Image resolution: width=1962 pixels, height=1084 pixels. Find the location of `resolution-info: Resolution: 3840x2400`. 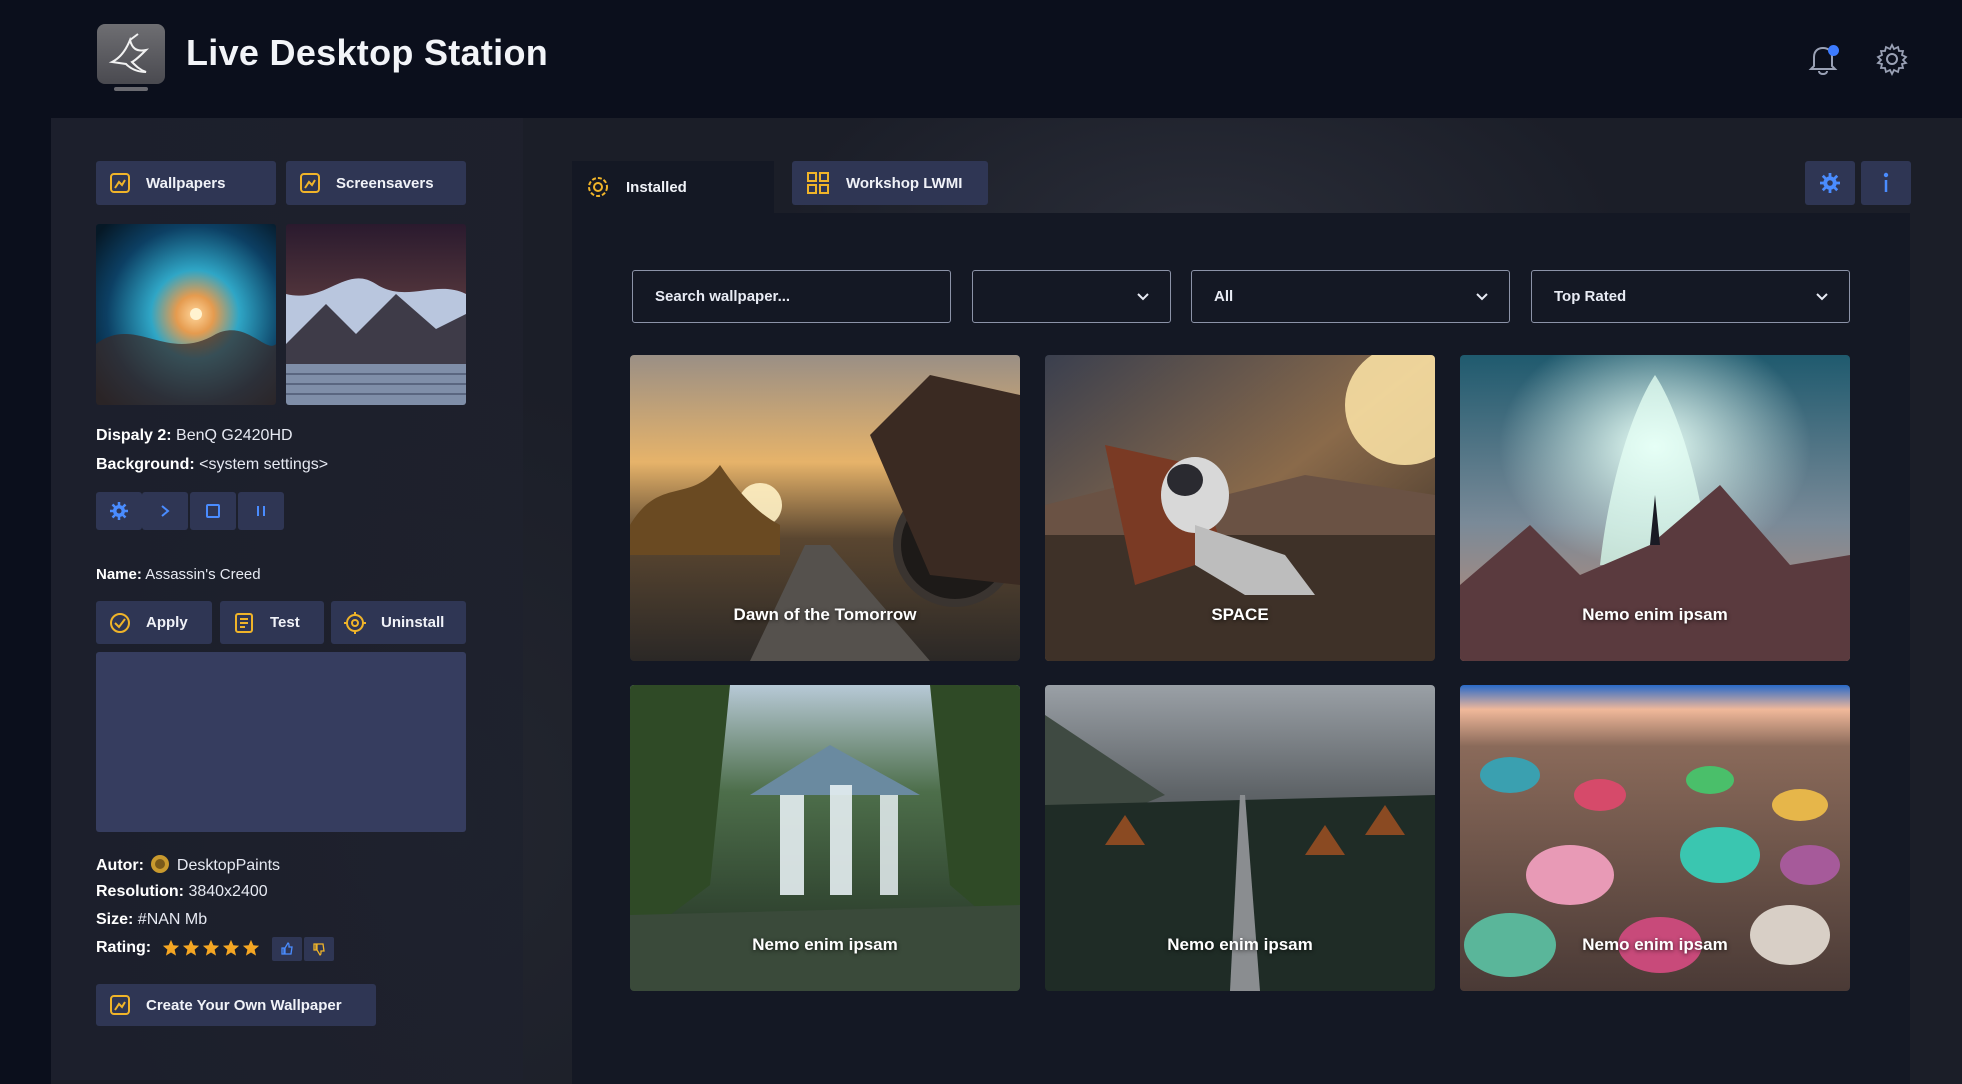

resolution-info: Resolution: 3840x2400 is located at coordinates (182, 892).